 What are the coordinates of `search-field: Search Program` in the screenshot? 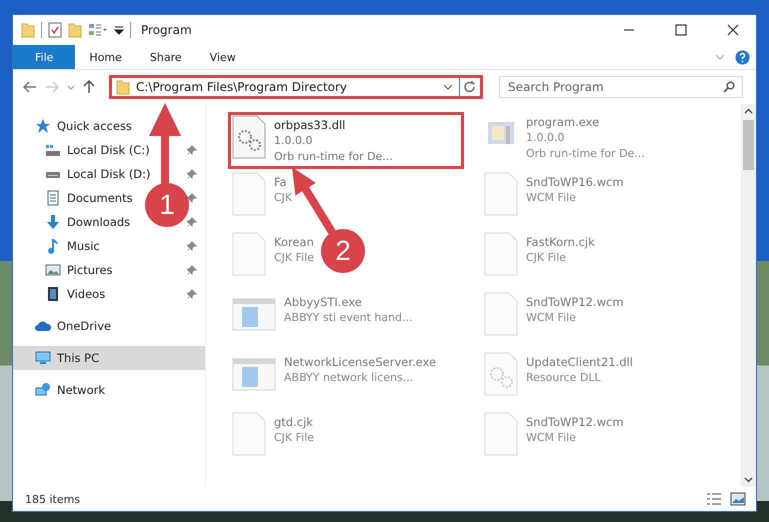 It's located at (621, 87).